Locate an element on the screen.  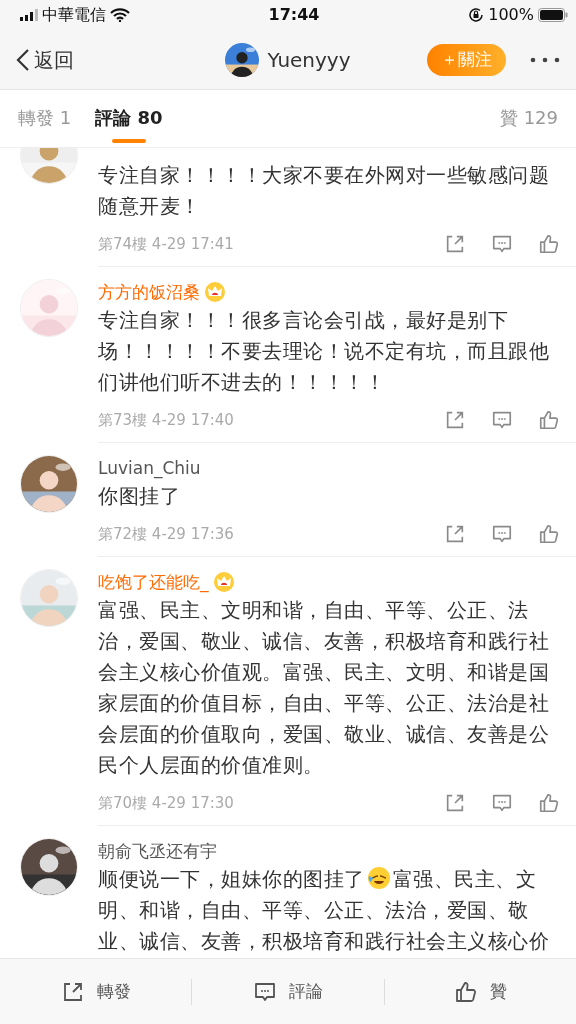
comment-meta: 第70樓 4-29 17:30 is located at coordinates (166, 803).